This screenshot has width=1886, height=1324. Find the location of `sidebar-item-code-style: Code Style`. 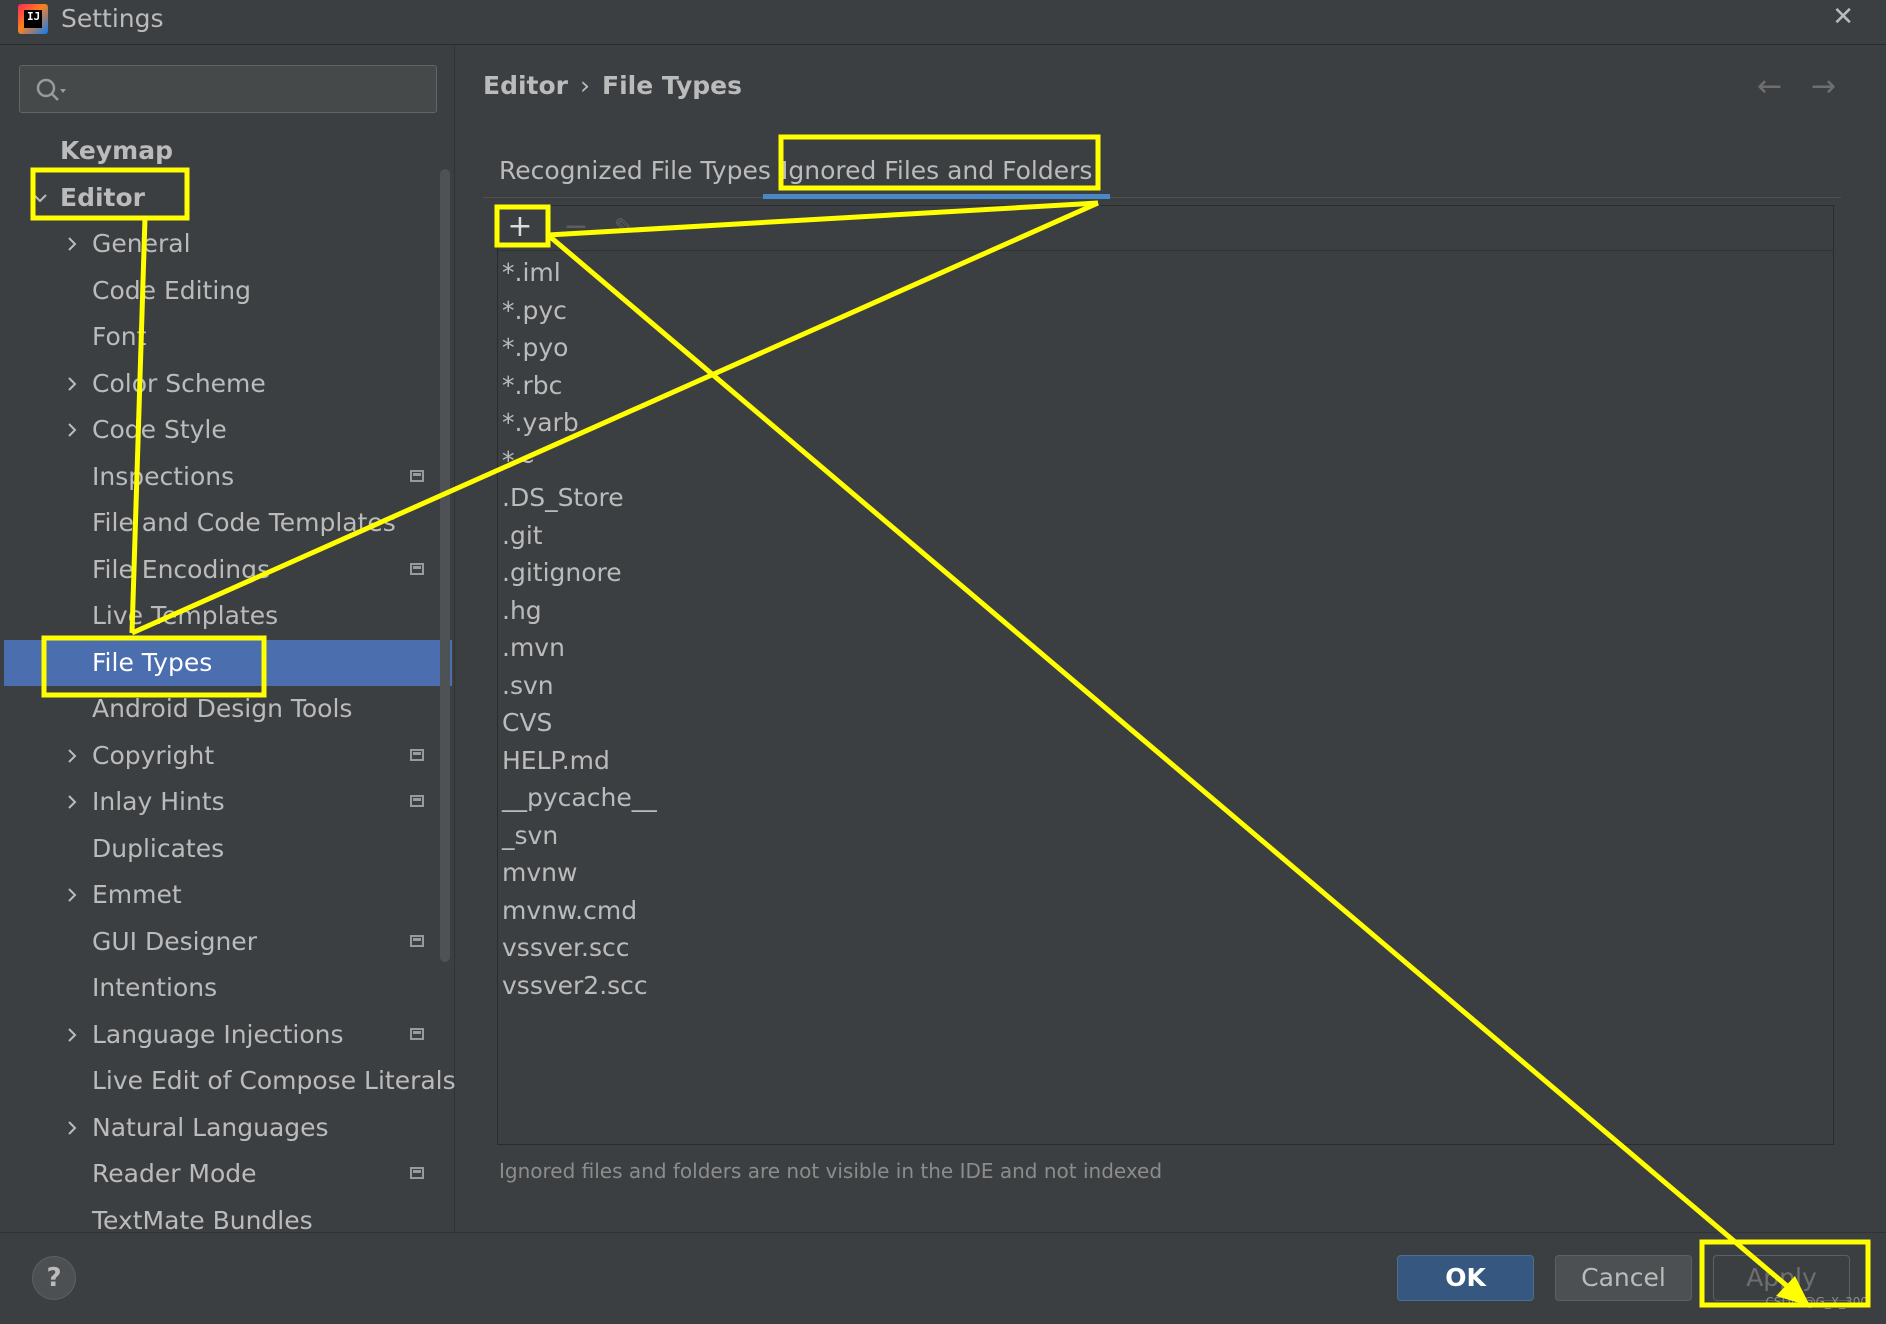

sidebar-item-code-style: Code Style is located at coordinates (228, 430).